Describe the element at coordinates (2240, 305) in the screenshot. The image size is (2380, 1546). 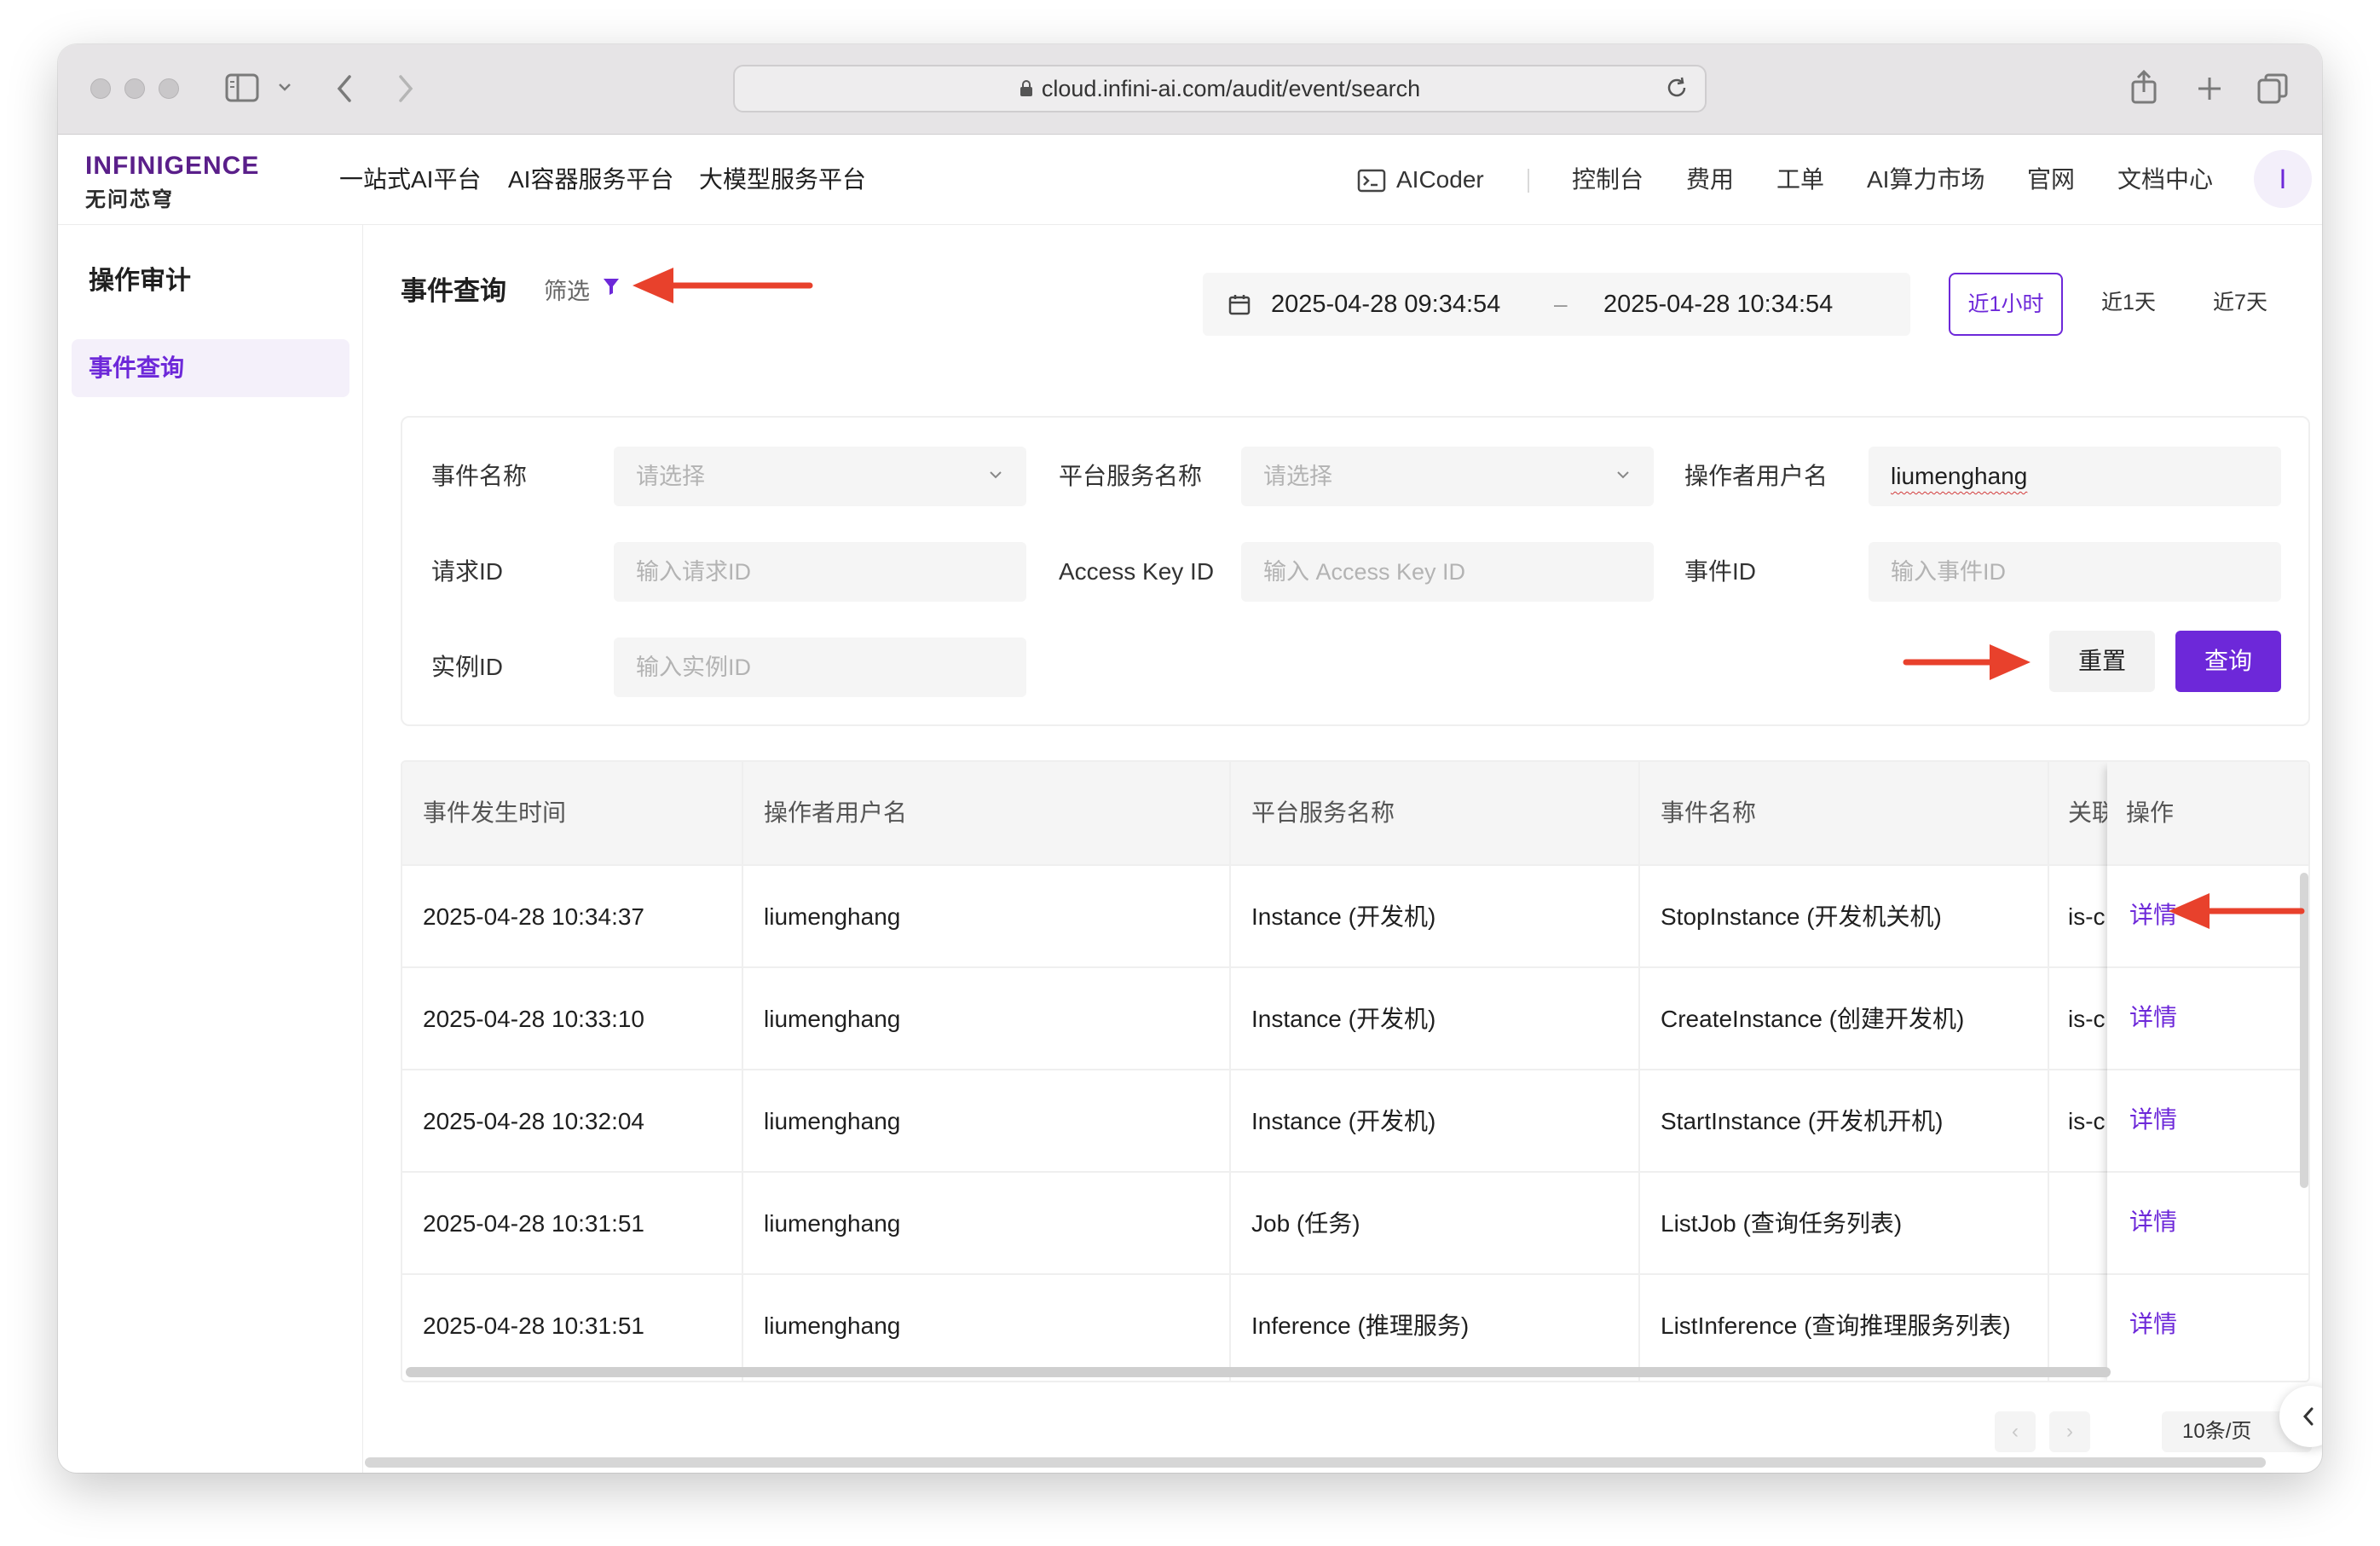
I see `range-7-days-button: 近7天` at that location.